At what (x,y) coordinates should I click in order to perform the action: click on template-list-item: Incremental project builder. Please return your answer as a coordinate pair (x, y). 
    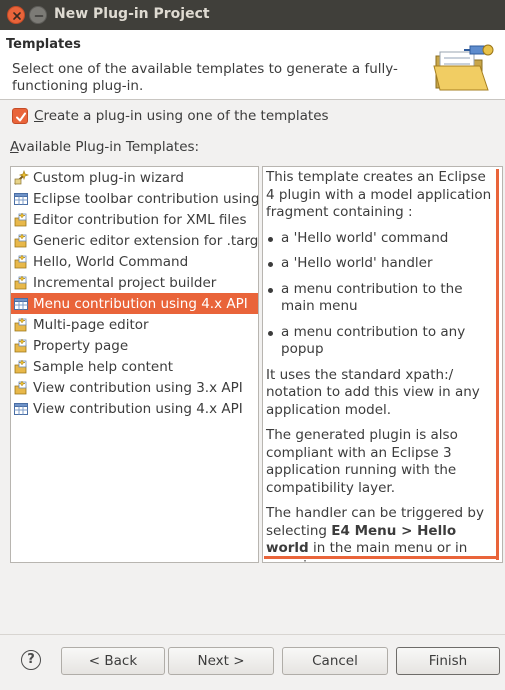
    Looking at the image, I should click on (134, 282).